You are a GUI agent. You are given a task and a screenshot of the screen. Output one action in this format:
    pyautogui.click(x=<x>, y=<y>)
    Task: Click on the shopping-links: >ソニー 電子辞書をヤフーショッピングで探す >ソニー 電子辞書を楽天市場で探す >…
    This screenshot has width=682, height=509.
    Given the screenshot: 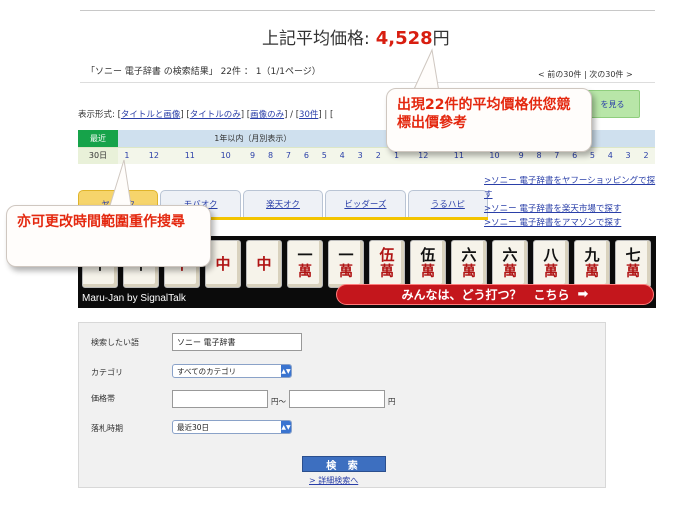 What is the action you would take?
    pyautogui.click(x=570, y=202)
    